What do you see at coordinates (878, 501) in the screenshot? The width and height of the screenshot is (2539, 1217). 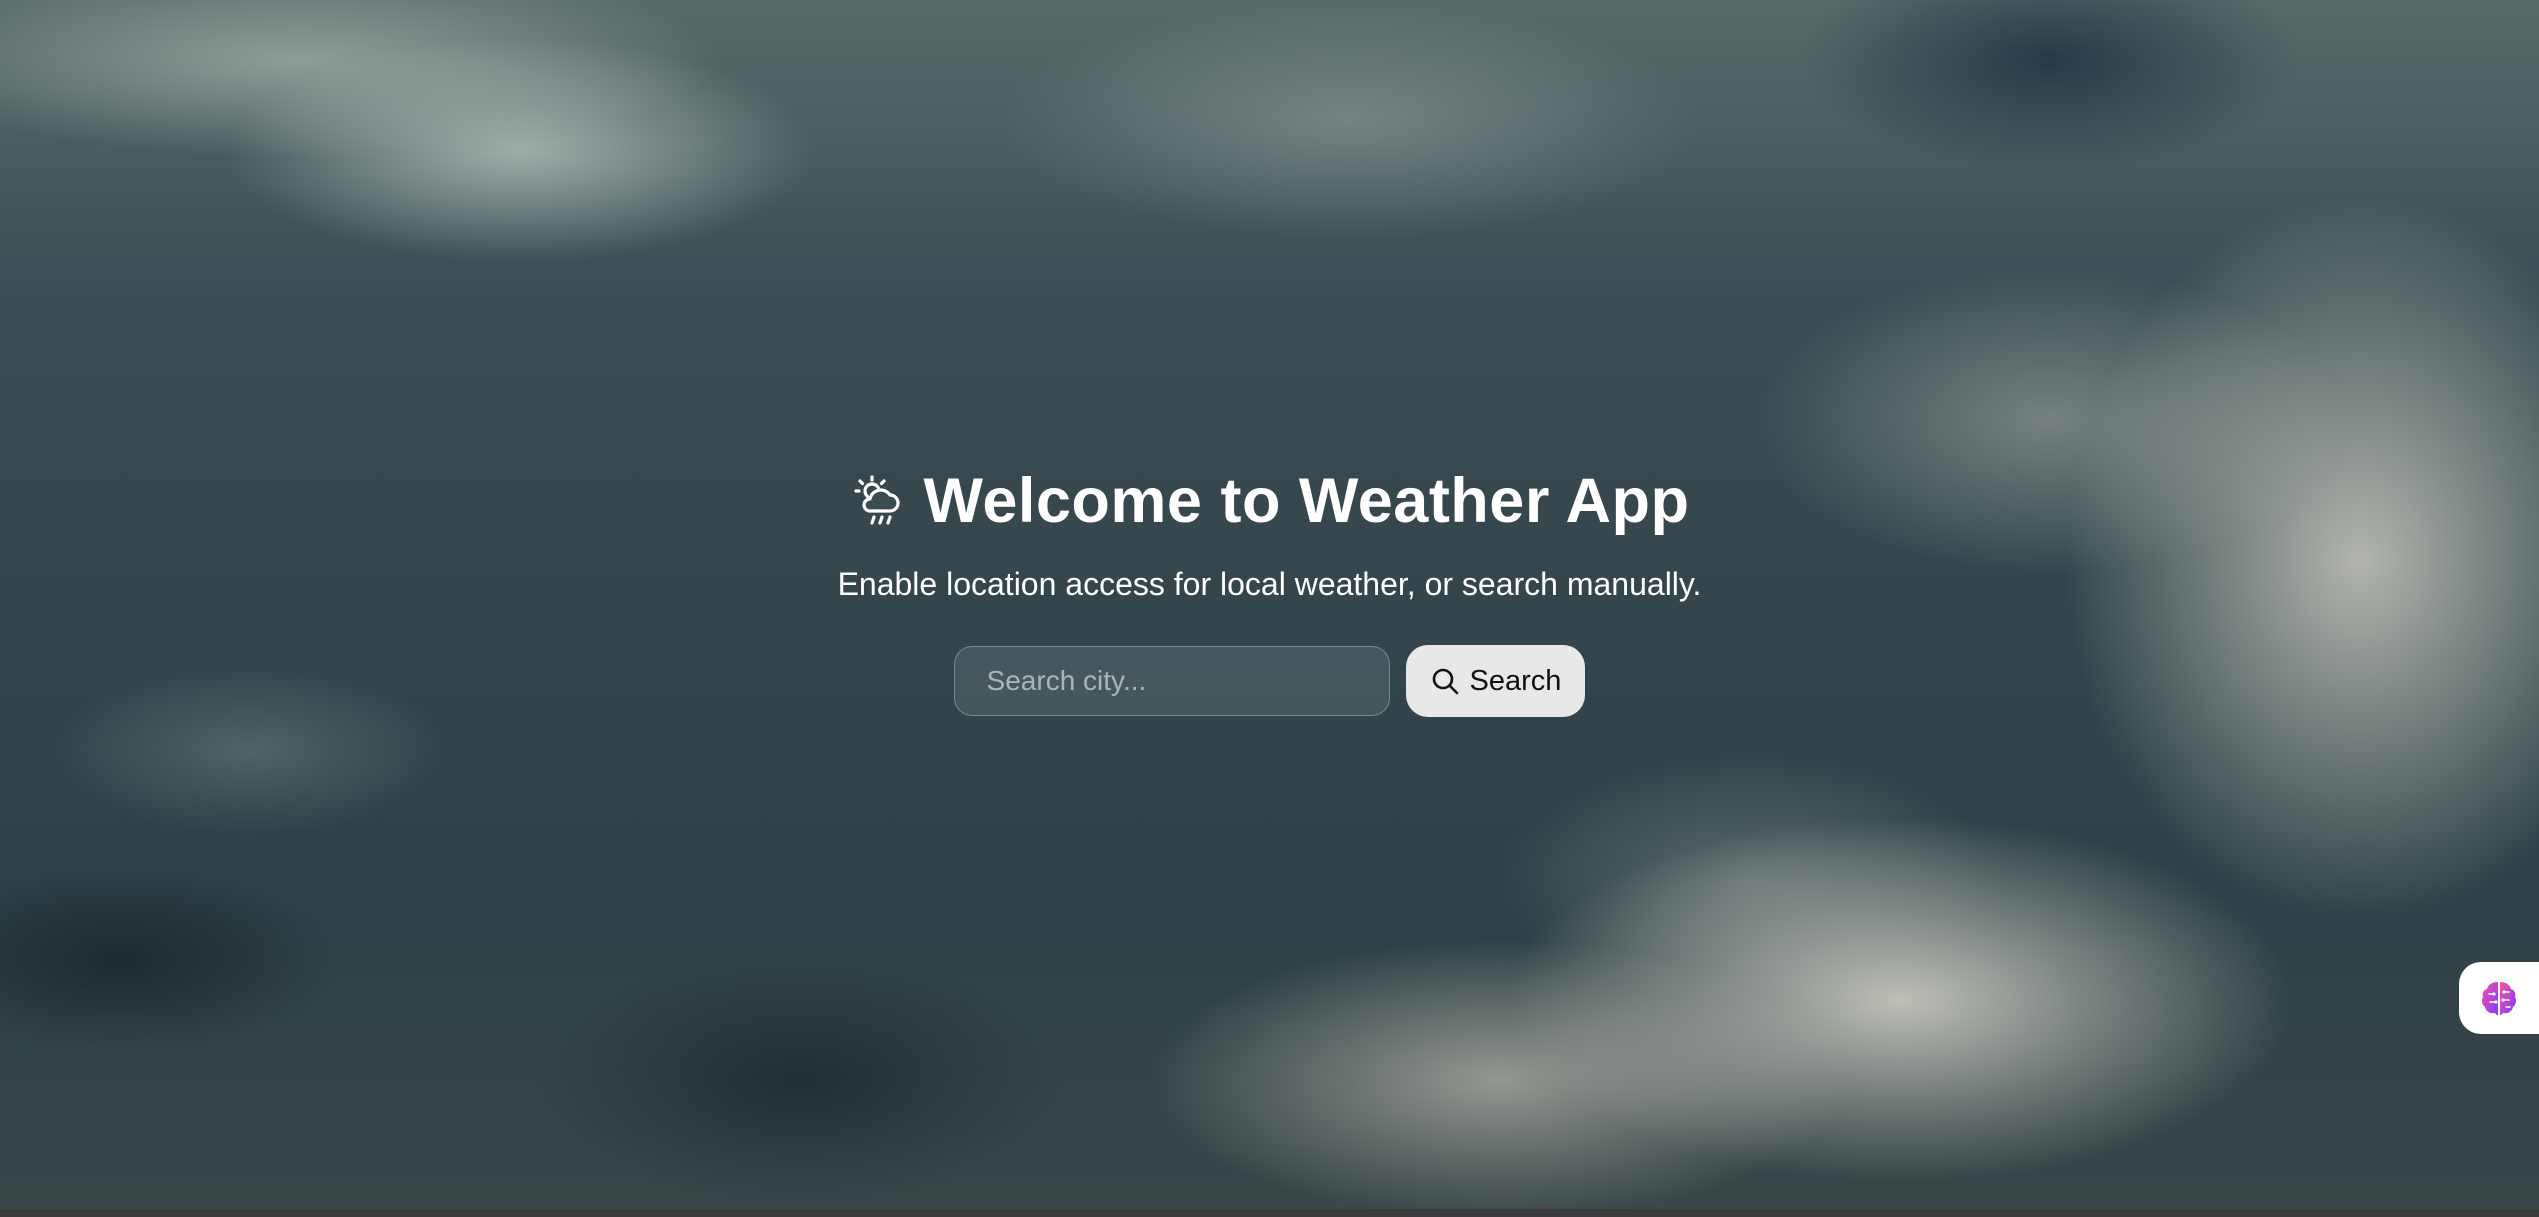 I see `cloud-sun-rain-icon` at bounding box center [878, 501].